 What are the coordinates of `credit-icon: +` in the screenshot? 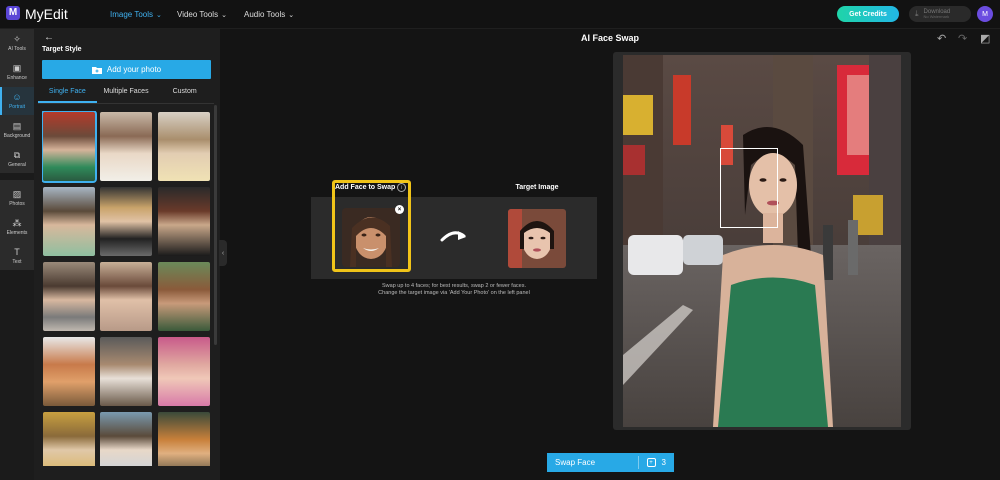 It's located at (651, 462).